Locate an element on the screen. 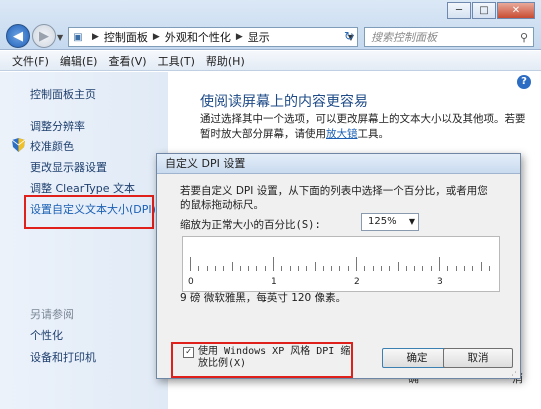 This screenshot has width=541, height=409. back-button: ◀ is located at coordinates (18, 36).